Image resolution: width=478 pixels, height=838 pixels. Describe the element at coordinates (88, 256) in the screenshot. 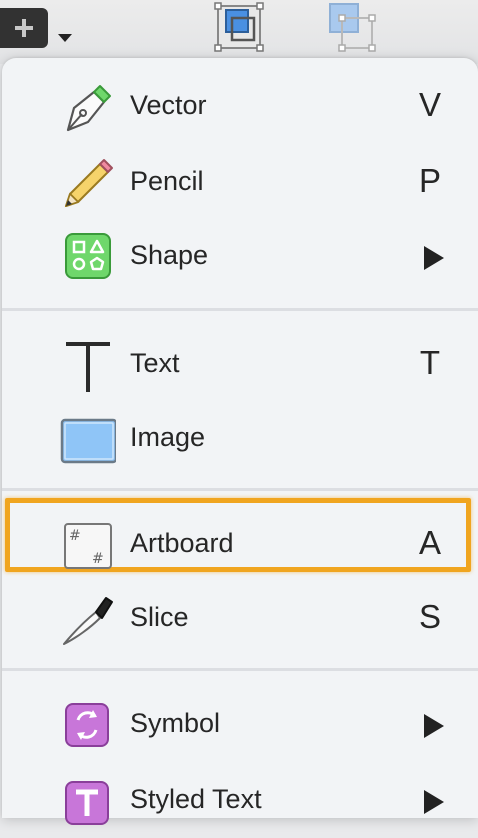

I see `shape-icon` at that location.